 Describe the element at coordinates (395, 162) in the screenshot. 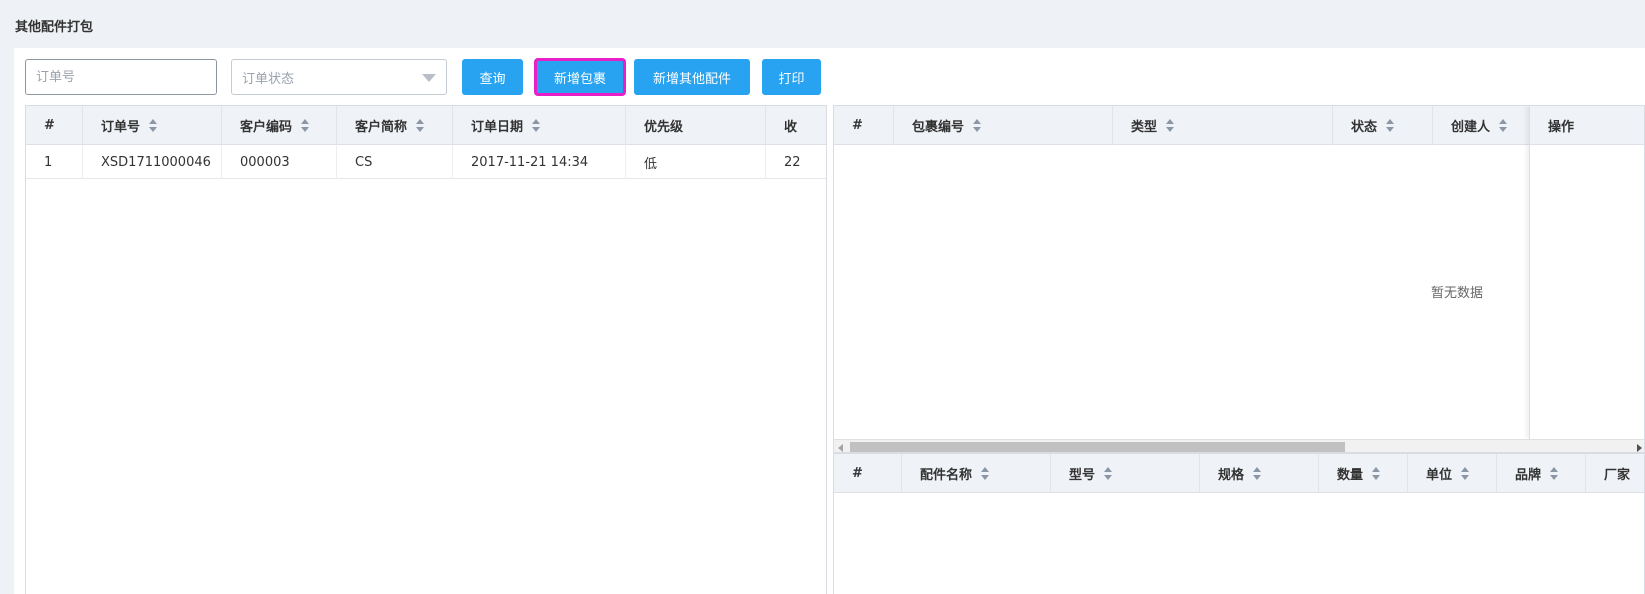

I see `row-customer-short: CS` at that location.